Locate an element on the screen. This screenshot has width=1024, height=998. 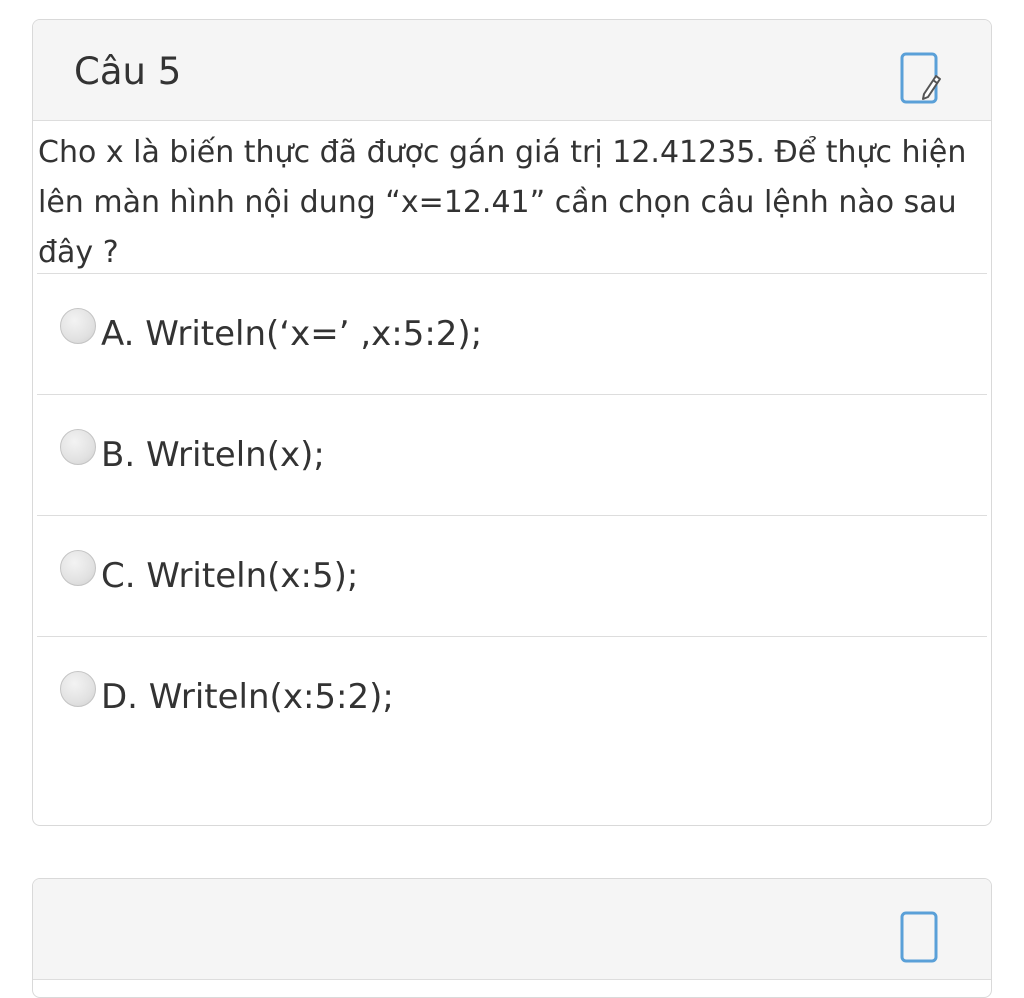
option-c: C. Writeln(x:5); is located at coordinates (512, 575).